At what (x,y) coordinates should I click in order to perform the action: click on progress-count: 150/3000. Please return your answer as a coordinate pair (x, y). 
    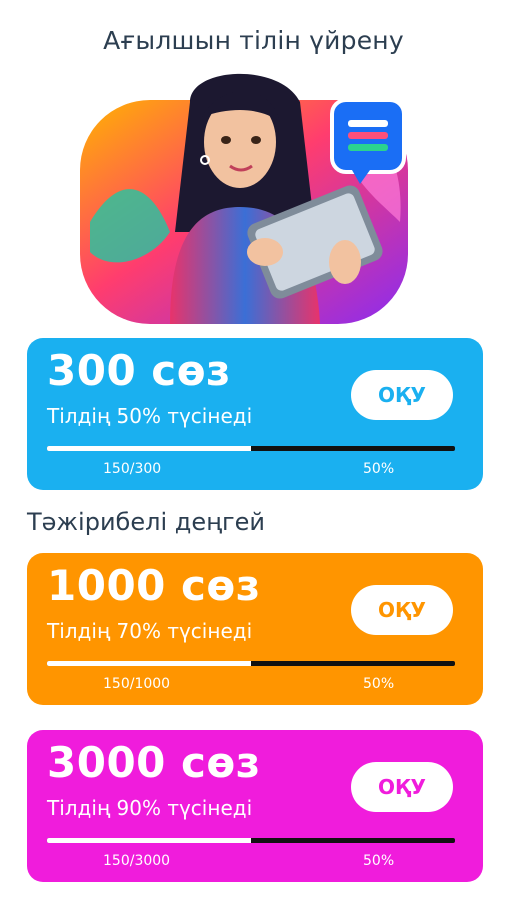
    Looking at the image, I should click on (137, 861).